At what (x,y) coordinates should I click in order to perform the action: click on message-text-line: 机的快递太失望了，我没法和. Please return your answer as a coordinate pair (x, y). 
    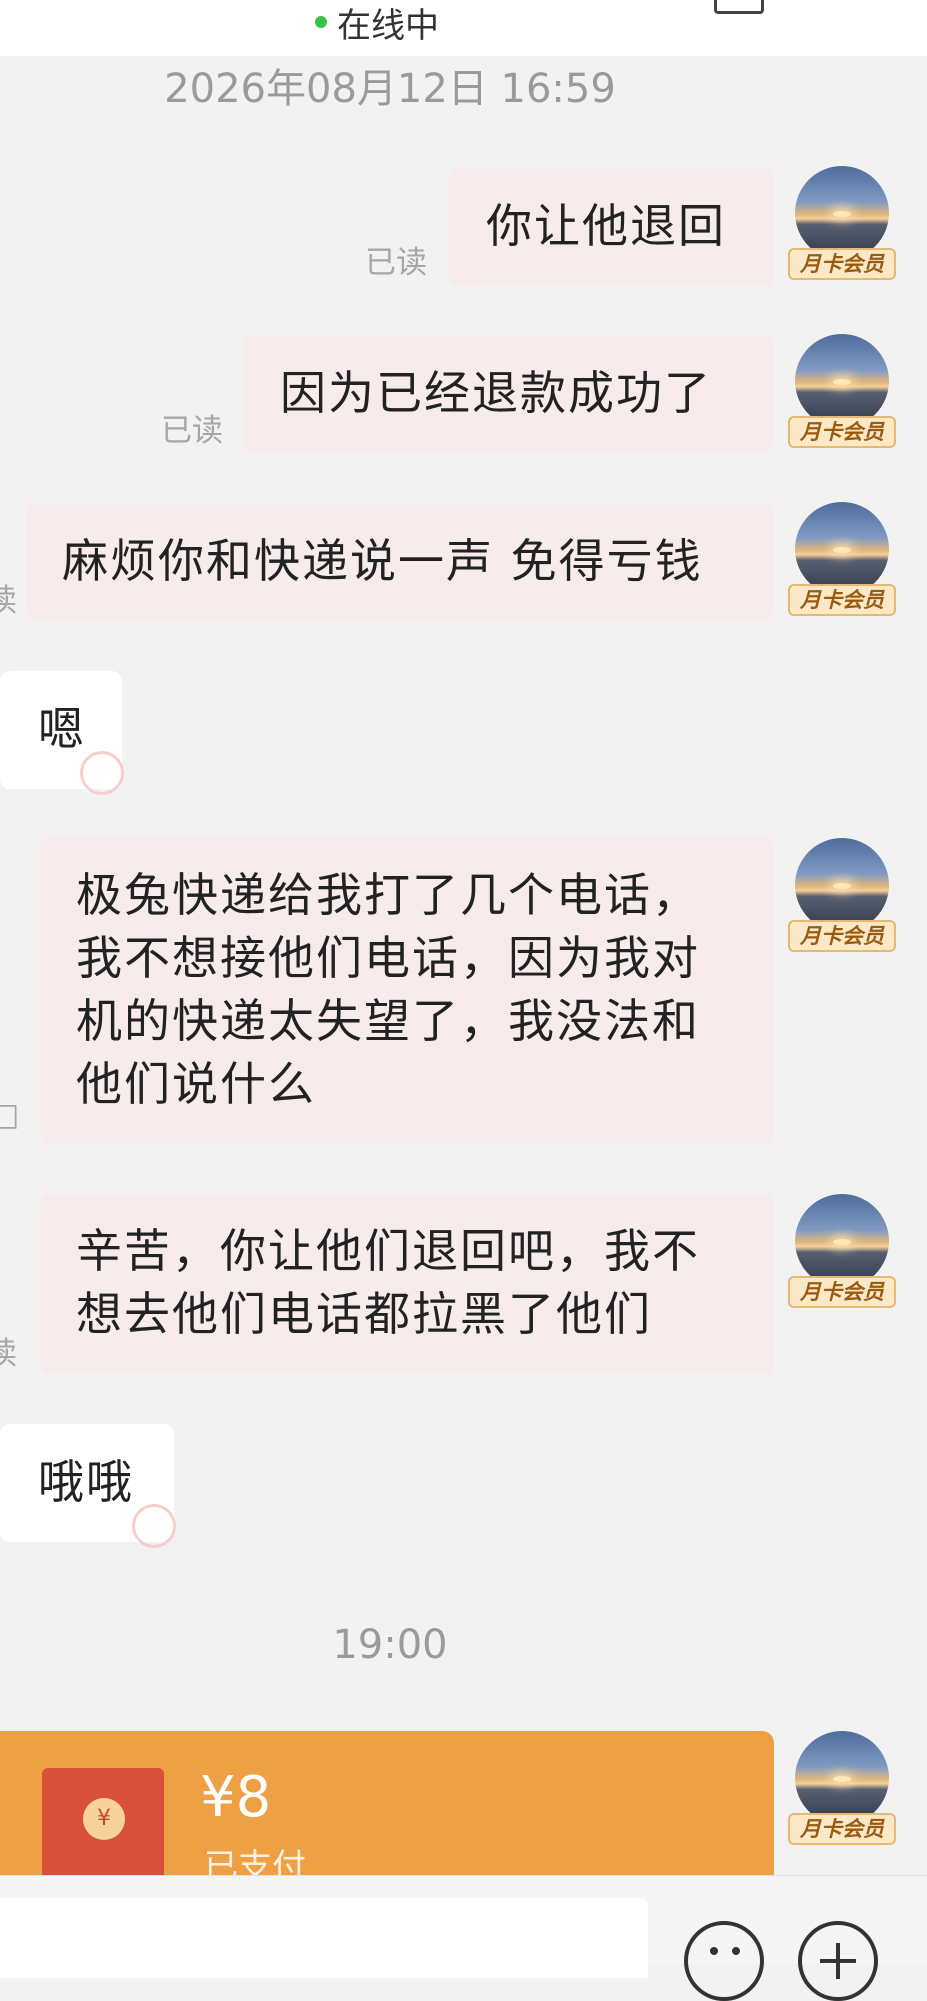
    Looking at the image, I should click on (388, 1021).